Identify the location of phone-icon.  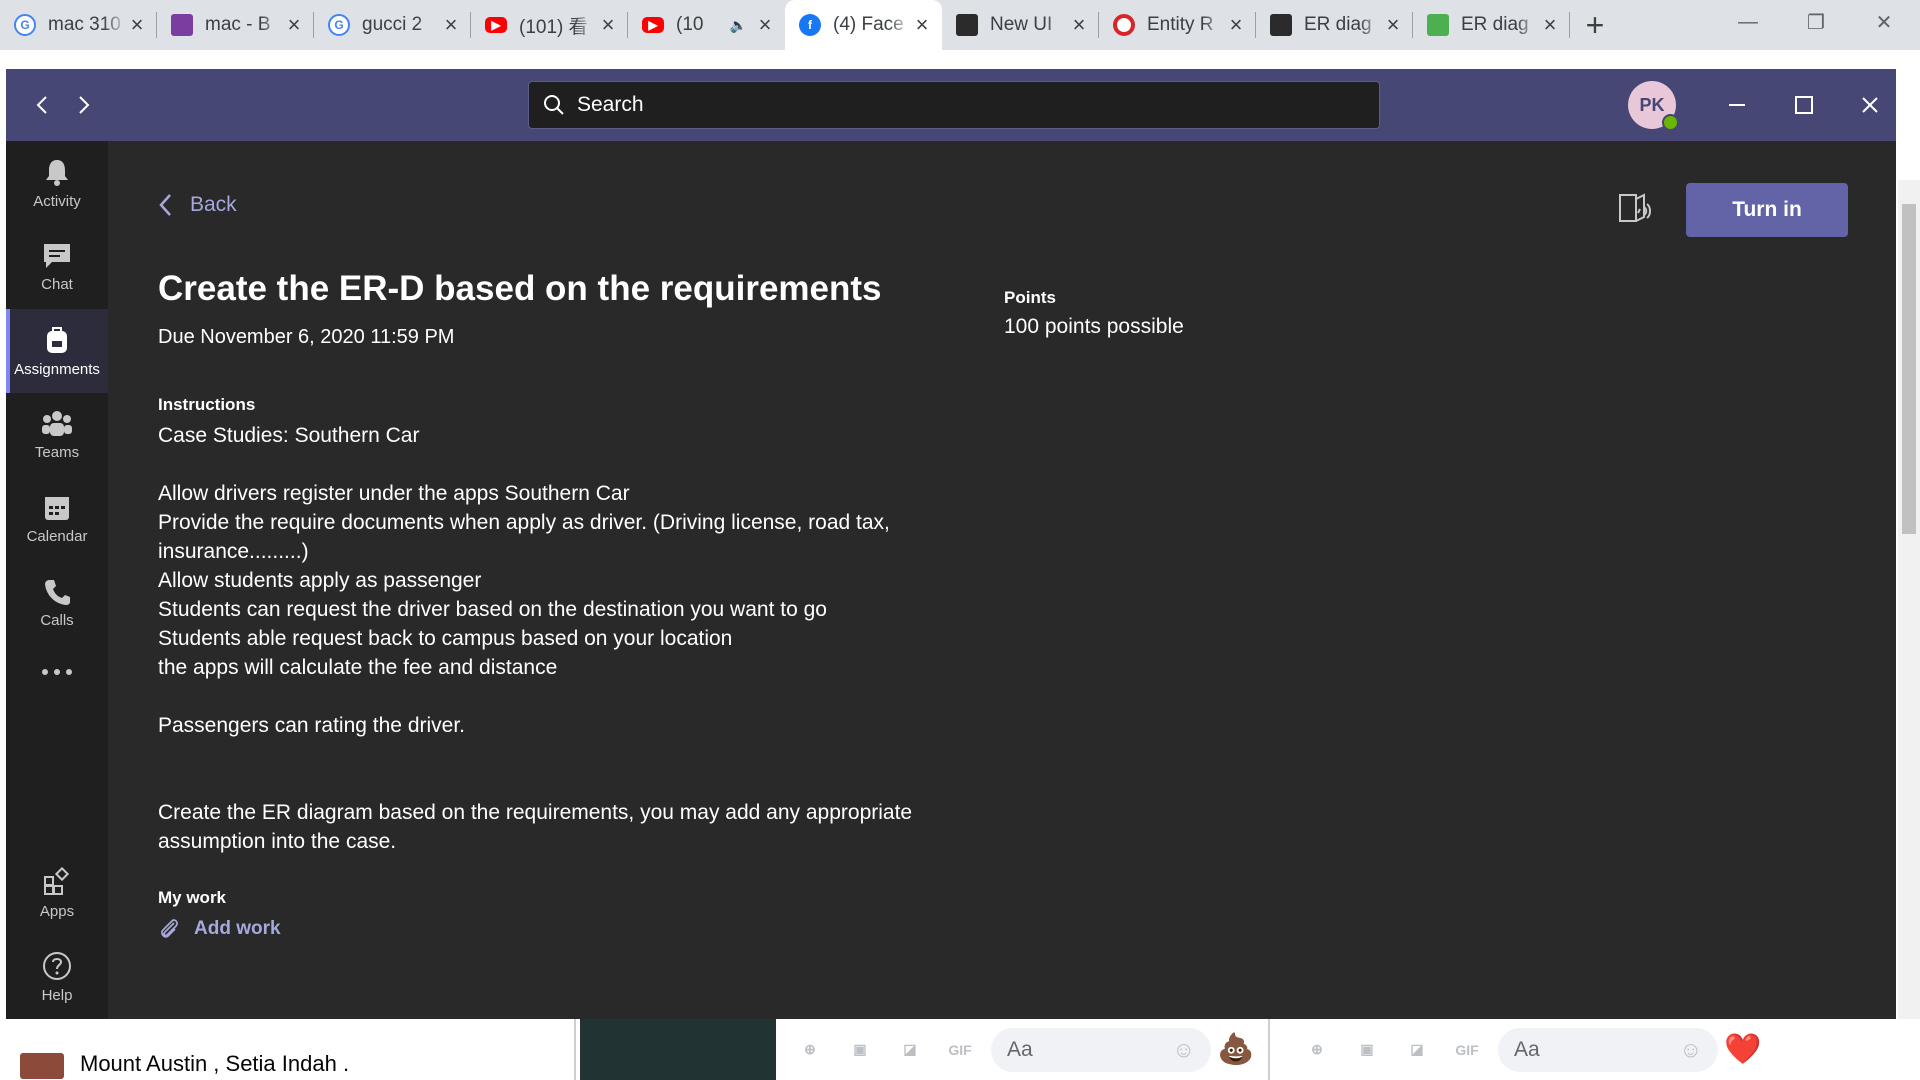
(57, 592).